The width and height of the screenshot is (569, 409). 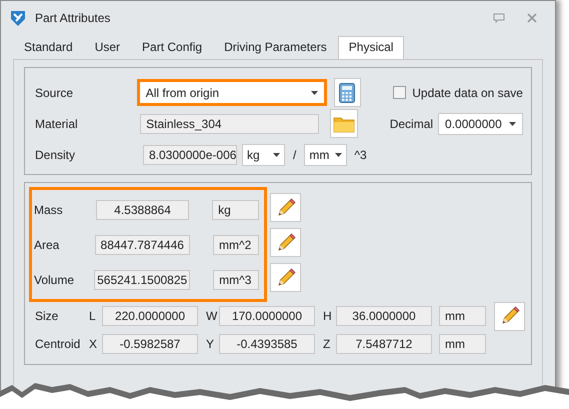 What do you see at coordinates (48, 47) in the screenshot?
I see `tab: Standard` at bounding box center [48, 47].